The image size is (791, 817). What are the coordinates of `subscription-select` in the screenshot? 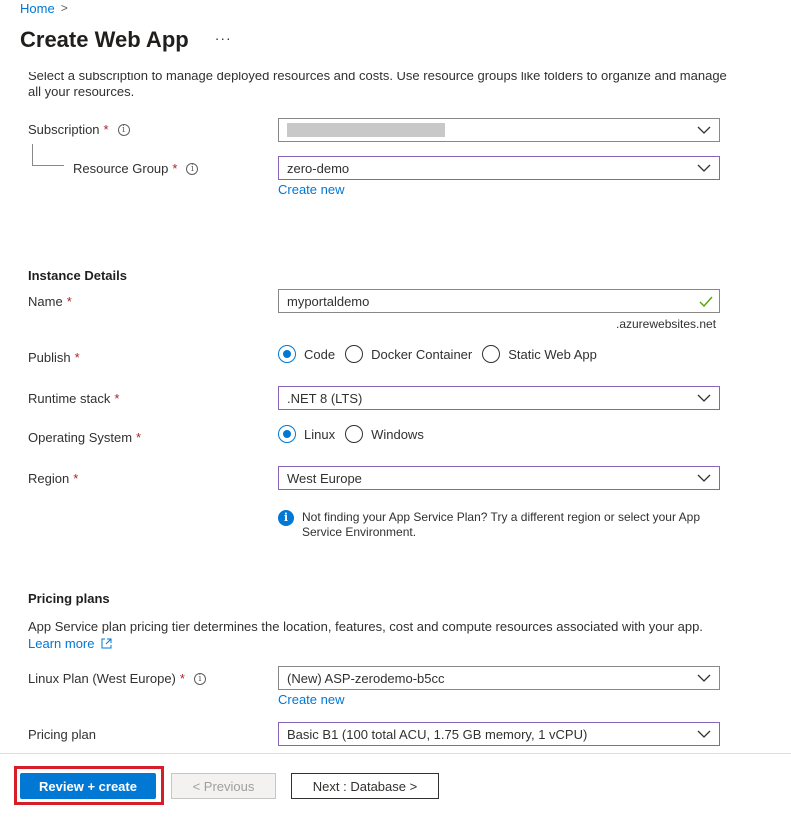 It's located at (499, 130).